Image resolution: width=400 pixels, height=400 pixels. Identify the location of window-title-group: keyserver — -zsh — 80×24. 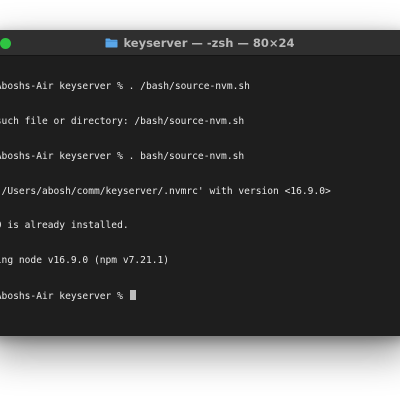
(200, 42).